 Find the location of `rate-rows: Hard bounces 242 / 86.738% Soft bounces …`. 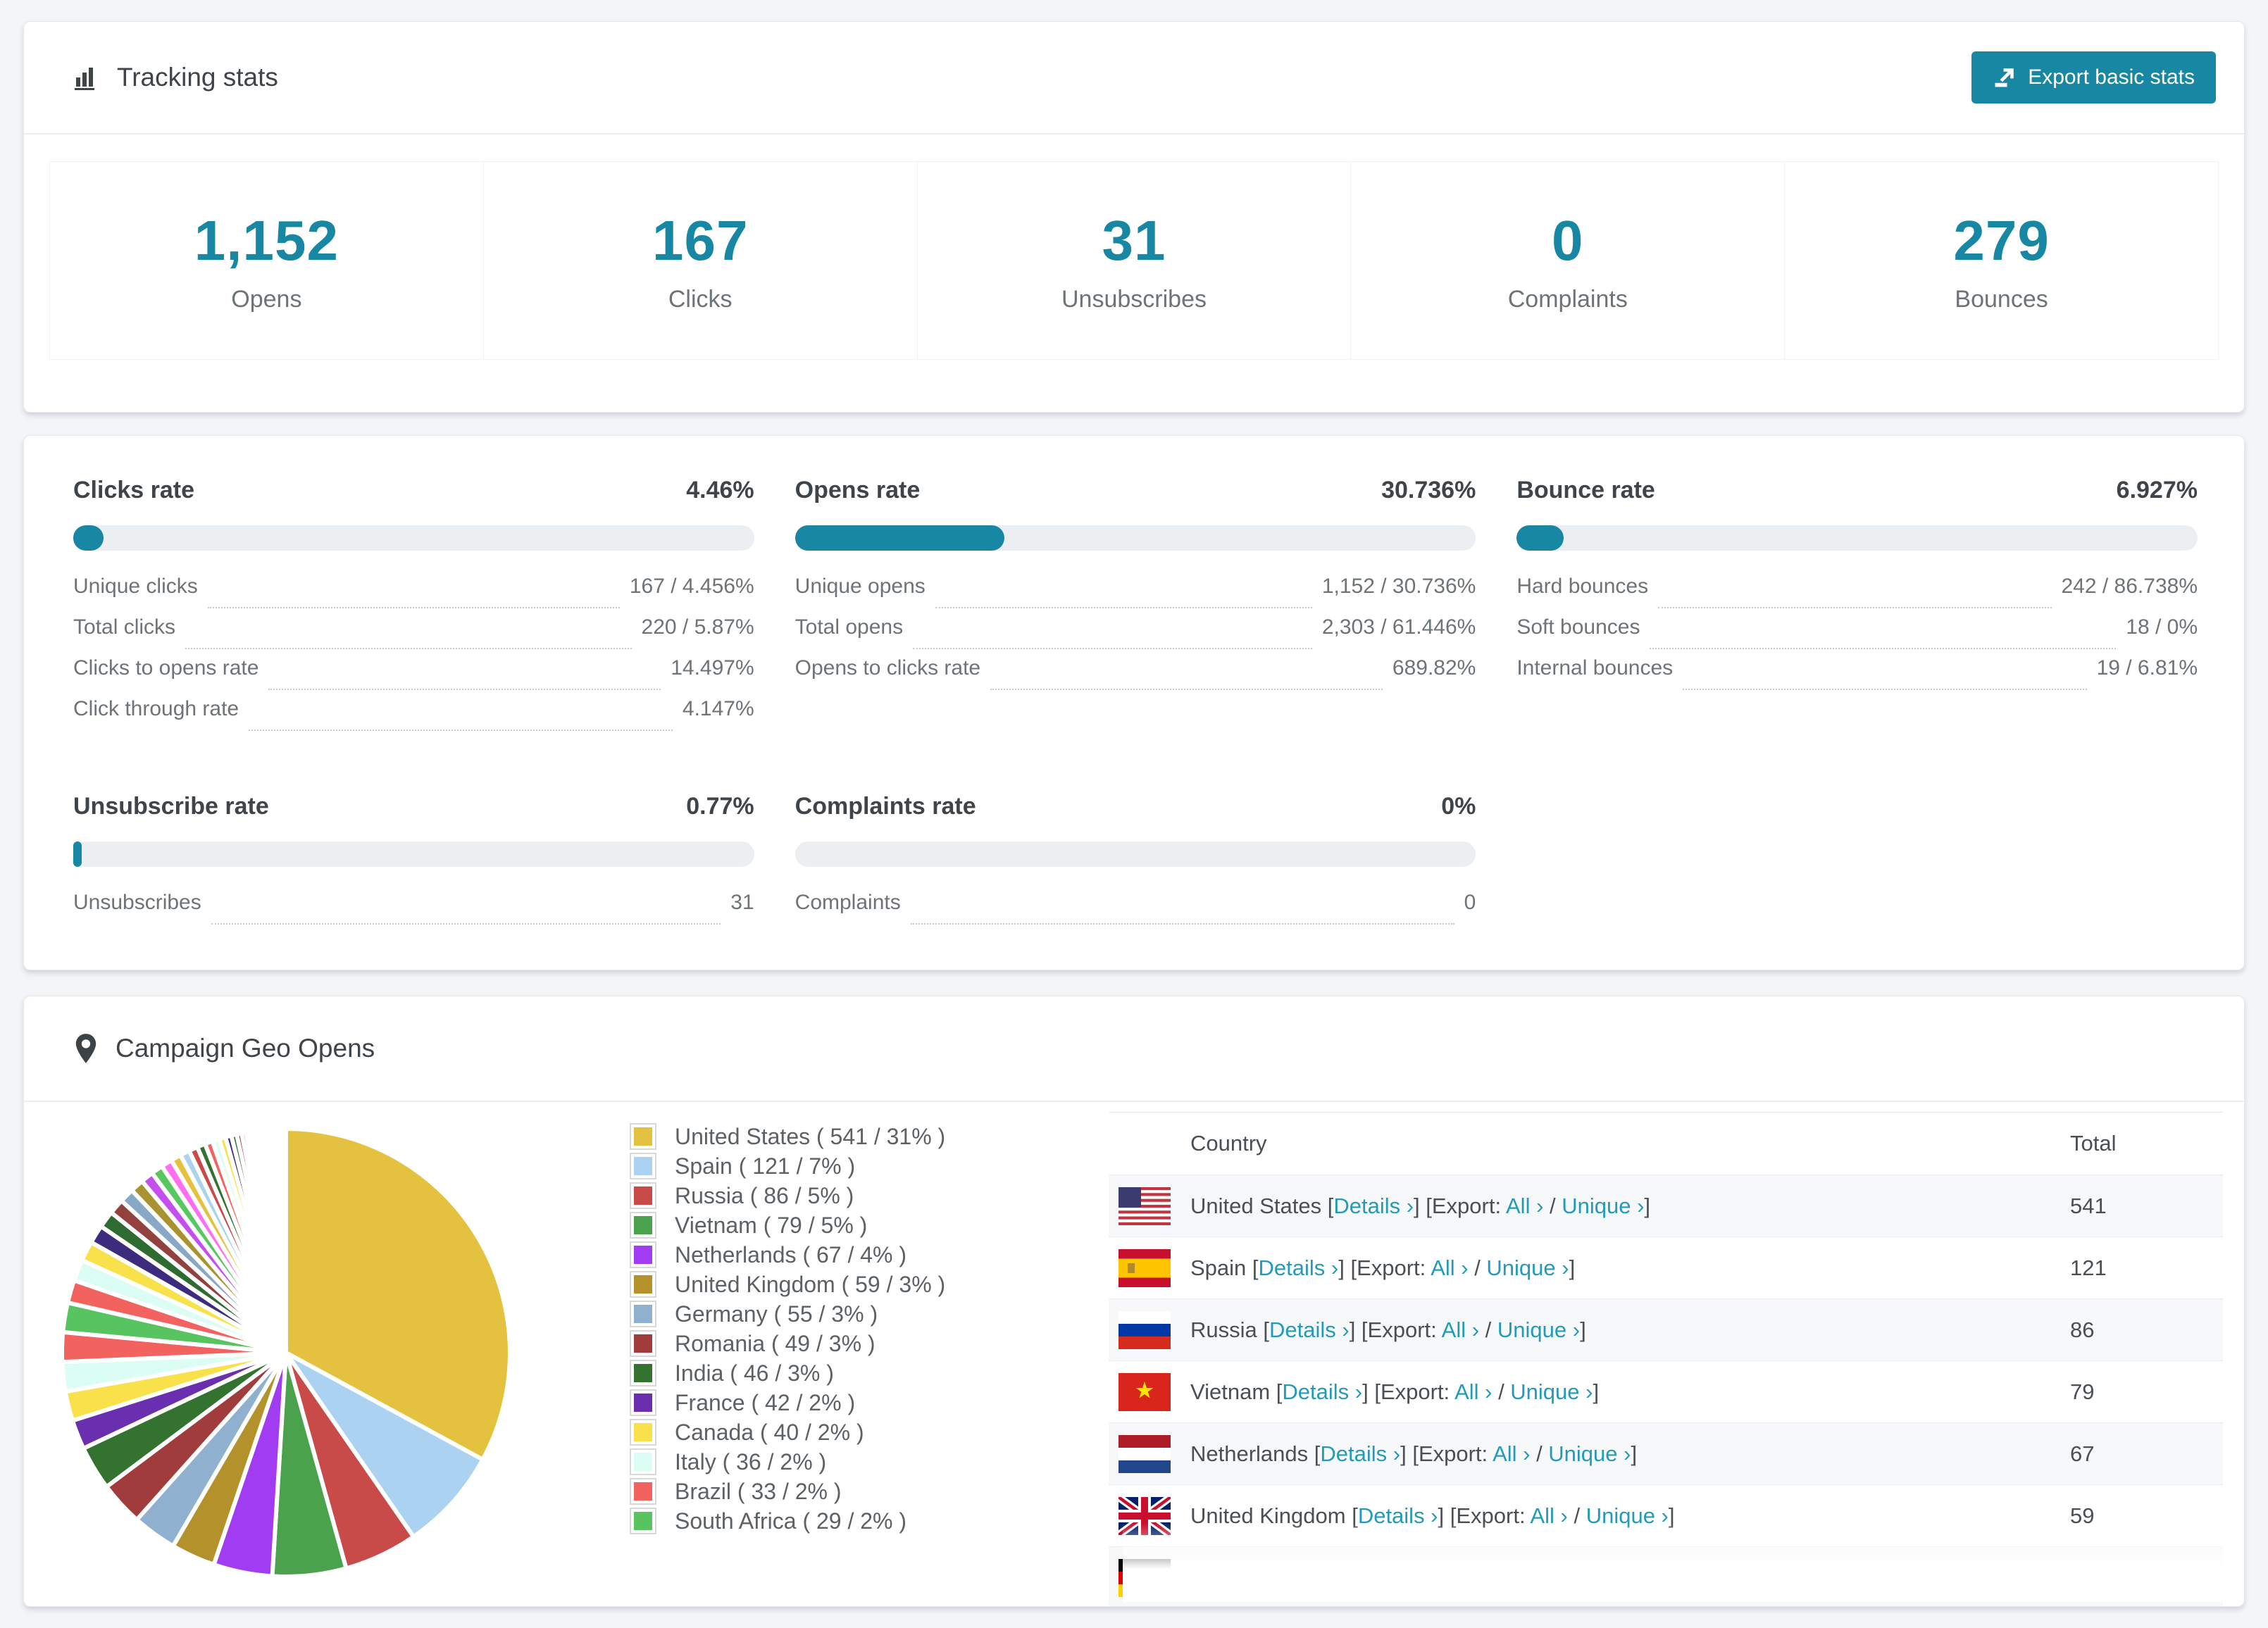

rate-rows: Hard bounces 242 / 86.738% Soft bounces … is located at coordinates (1857, 636).